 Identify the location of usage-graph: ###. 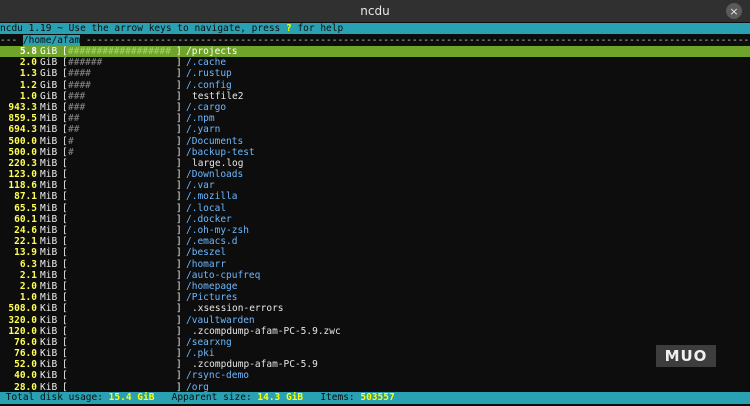
(77, 107).